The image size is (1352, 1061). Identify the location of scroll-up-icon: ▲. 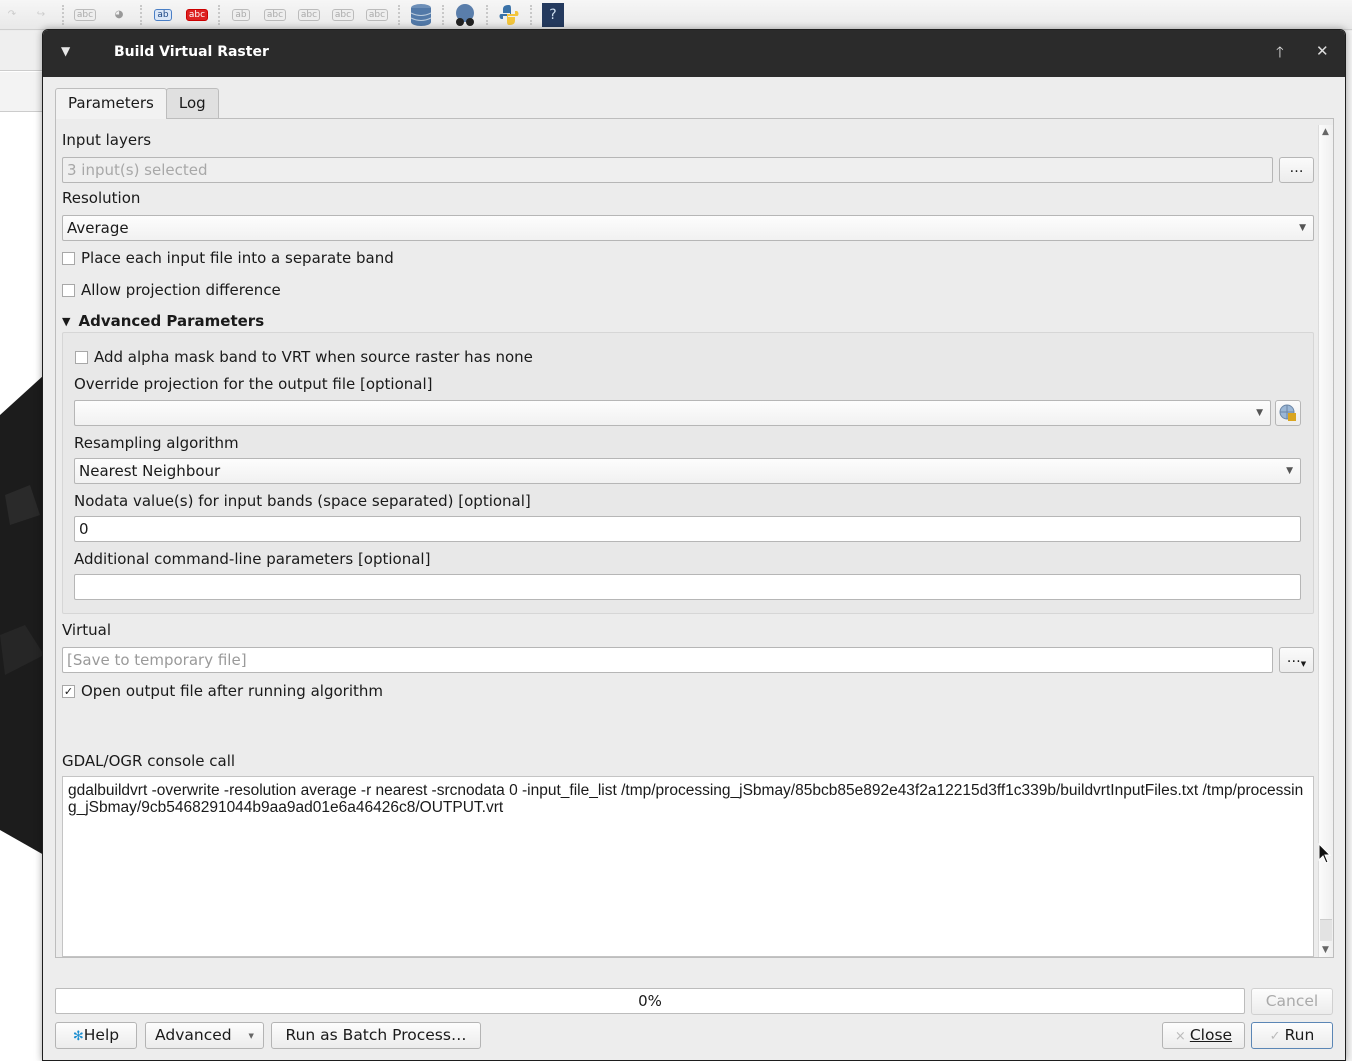
(1325, 132).